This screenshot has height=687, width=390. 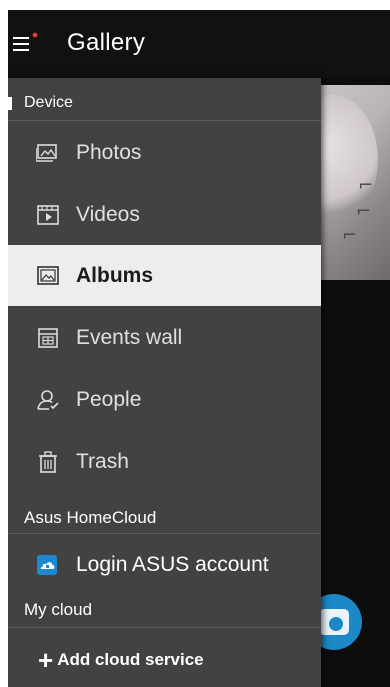 I want to click on mycloud-section-header: My cloud, so click(x=58, y=609).